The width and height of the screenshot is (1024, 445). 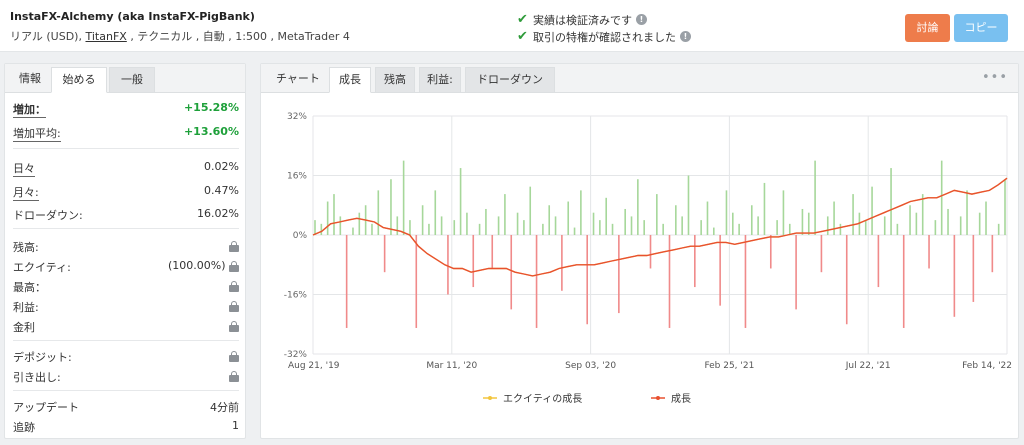 I want to click on interest-lock, so click(x=234, y=325).